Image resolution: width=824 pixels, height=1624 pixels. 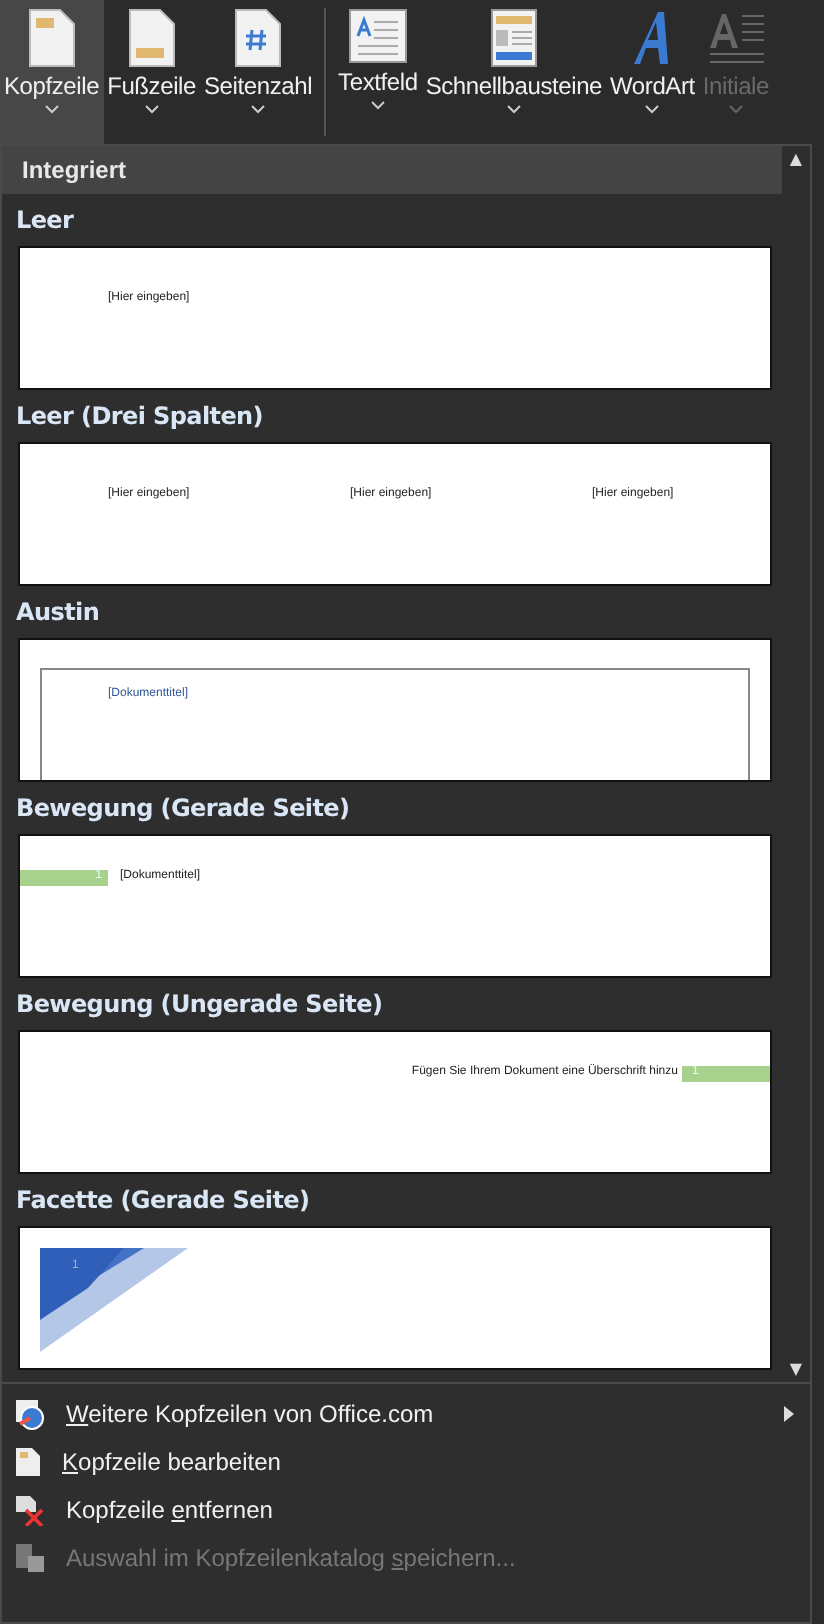 What do you see at coordinates (183, 809) in the screenshot?
I see `gallery-item-title: Bewegung (Gerade Seite)` at bounding box center [183, 809].